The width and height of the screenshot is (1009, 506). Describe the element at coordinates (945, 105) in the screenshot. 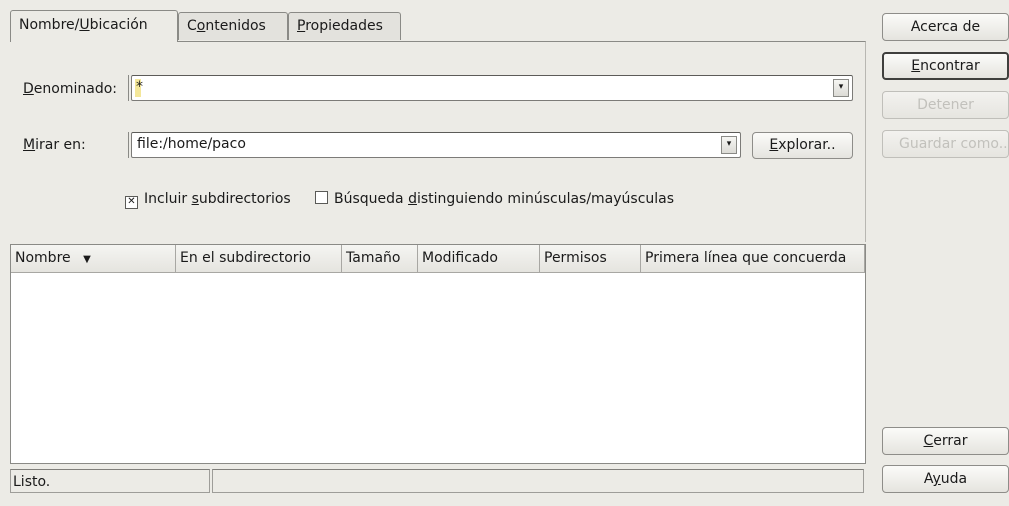

I see `stop-button: Detener` at that location.